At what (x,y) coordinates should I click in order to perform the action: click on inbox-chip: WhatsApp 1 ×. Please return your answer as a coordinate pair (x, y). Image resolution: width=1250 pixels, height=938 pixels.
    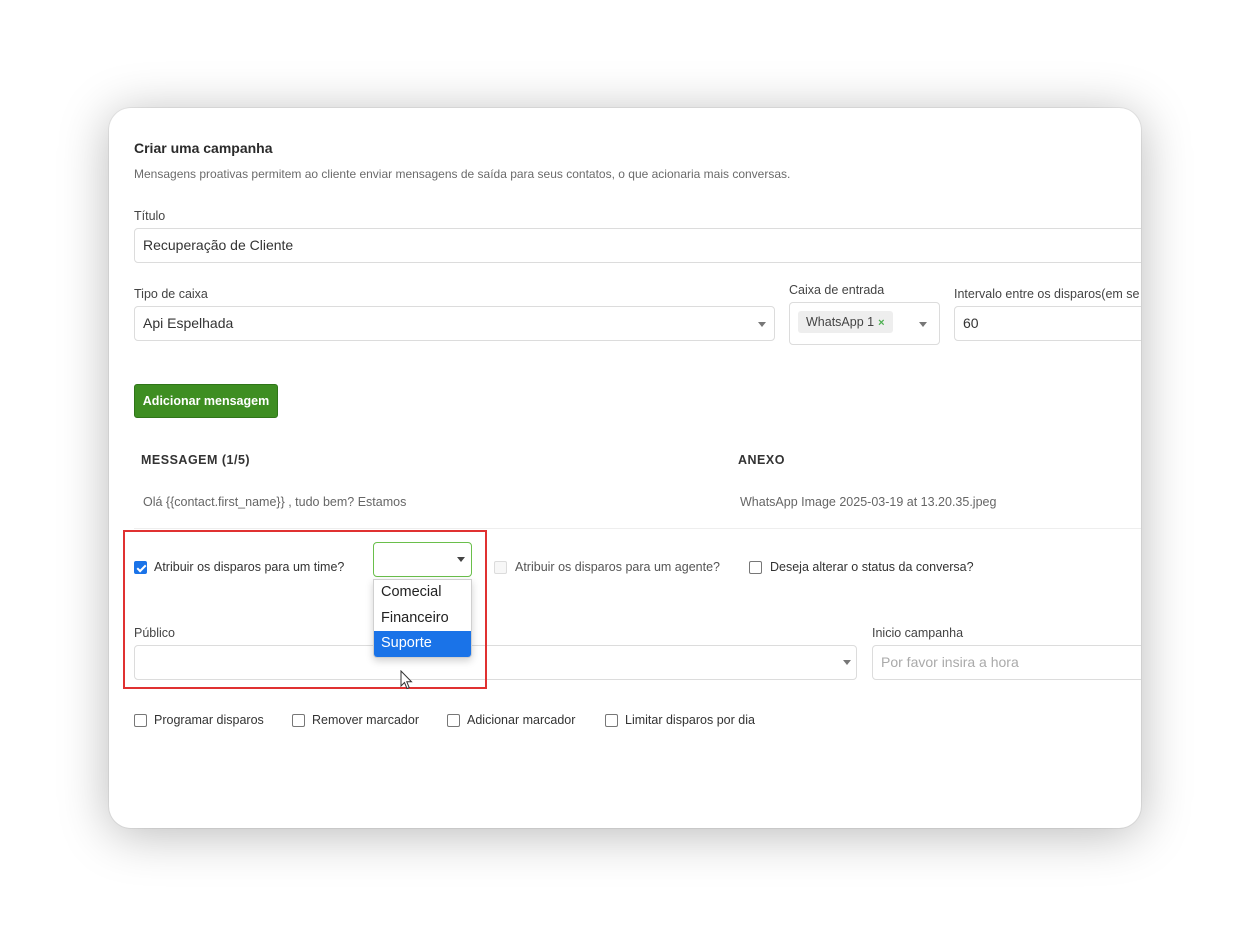
    Looking at the image, I should click on (845, 322).